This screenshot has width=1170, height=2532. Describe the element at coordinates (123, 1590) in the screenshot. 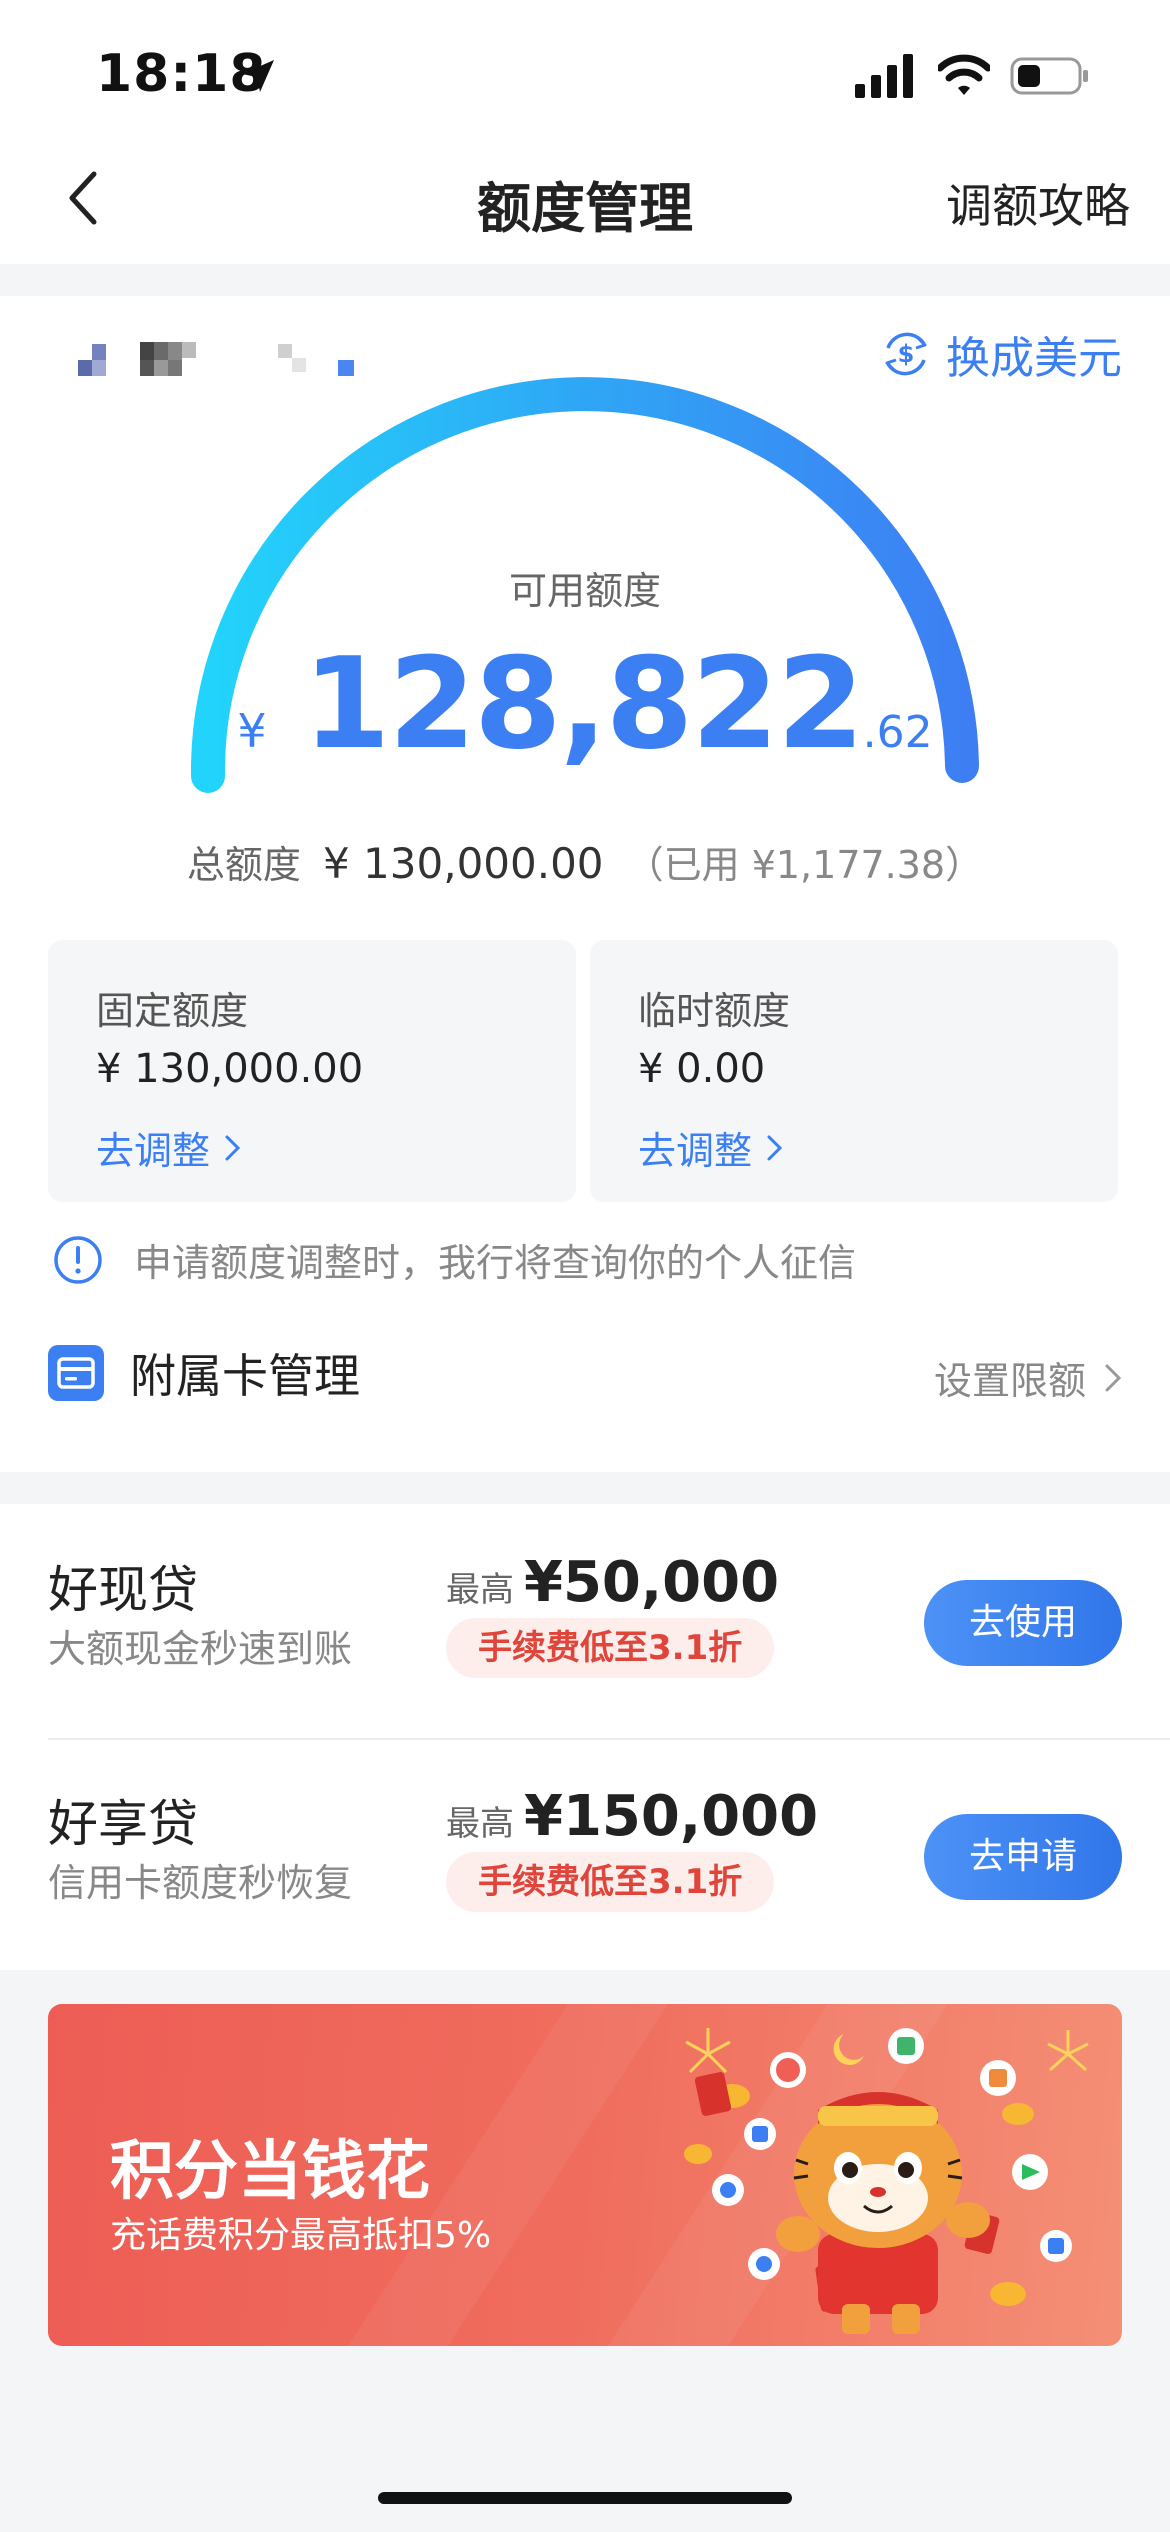

I see `loan-title: 好现贷` at that location.